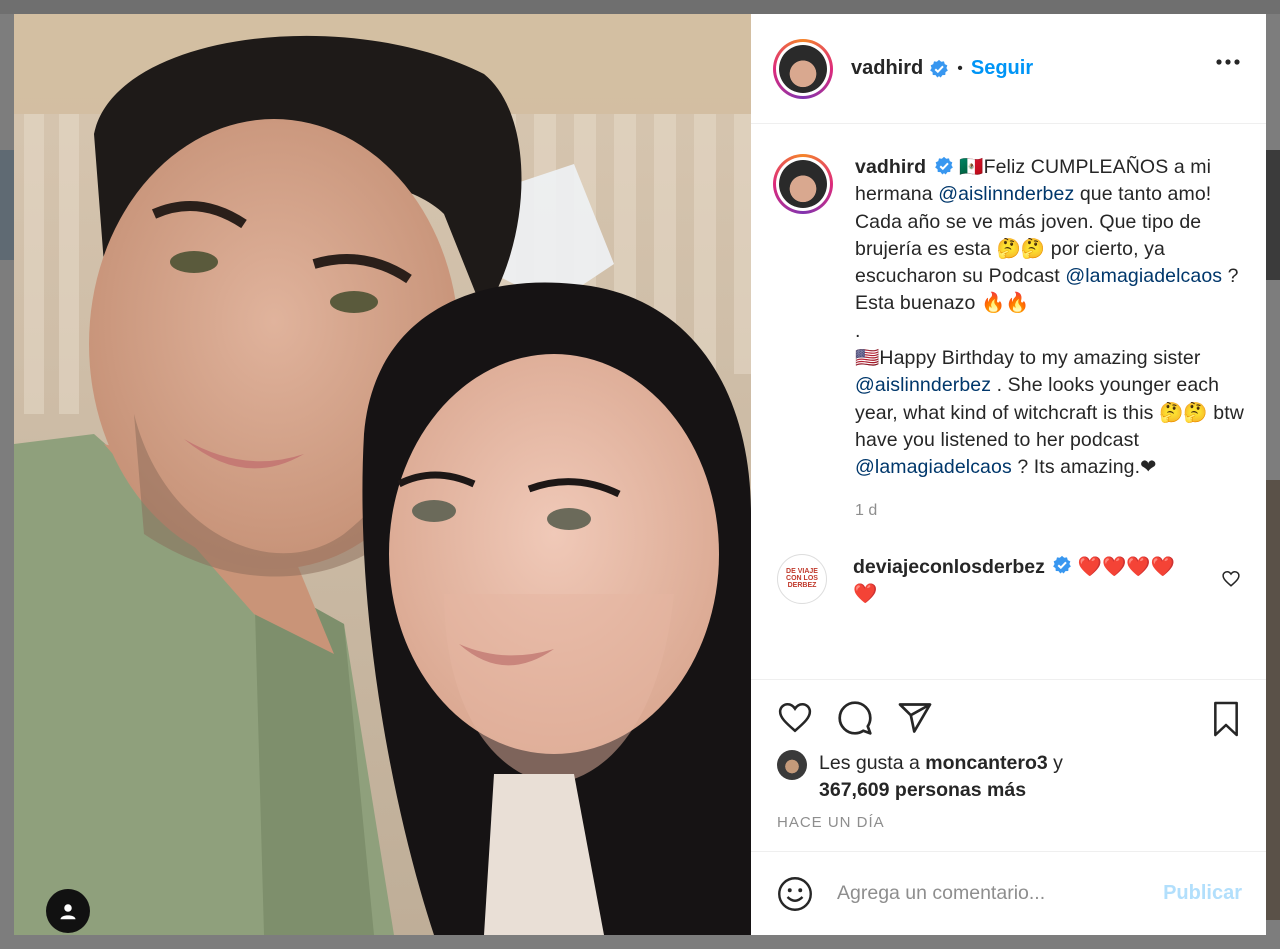 The image size is (1280, 949). Describe the element at coordinates (887, 68) in the screenshot. I see `author-username: vadhird` at that location.